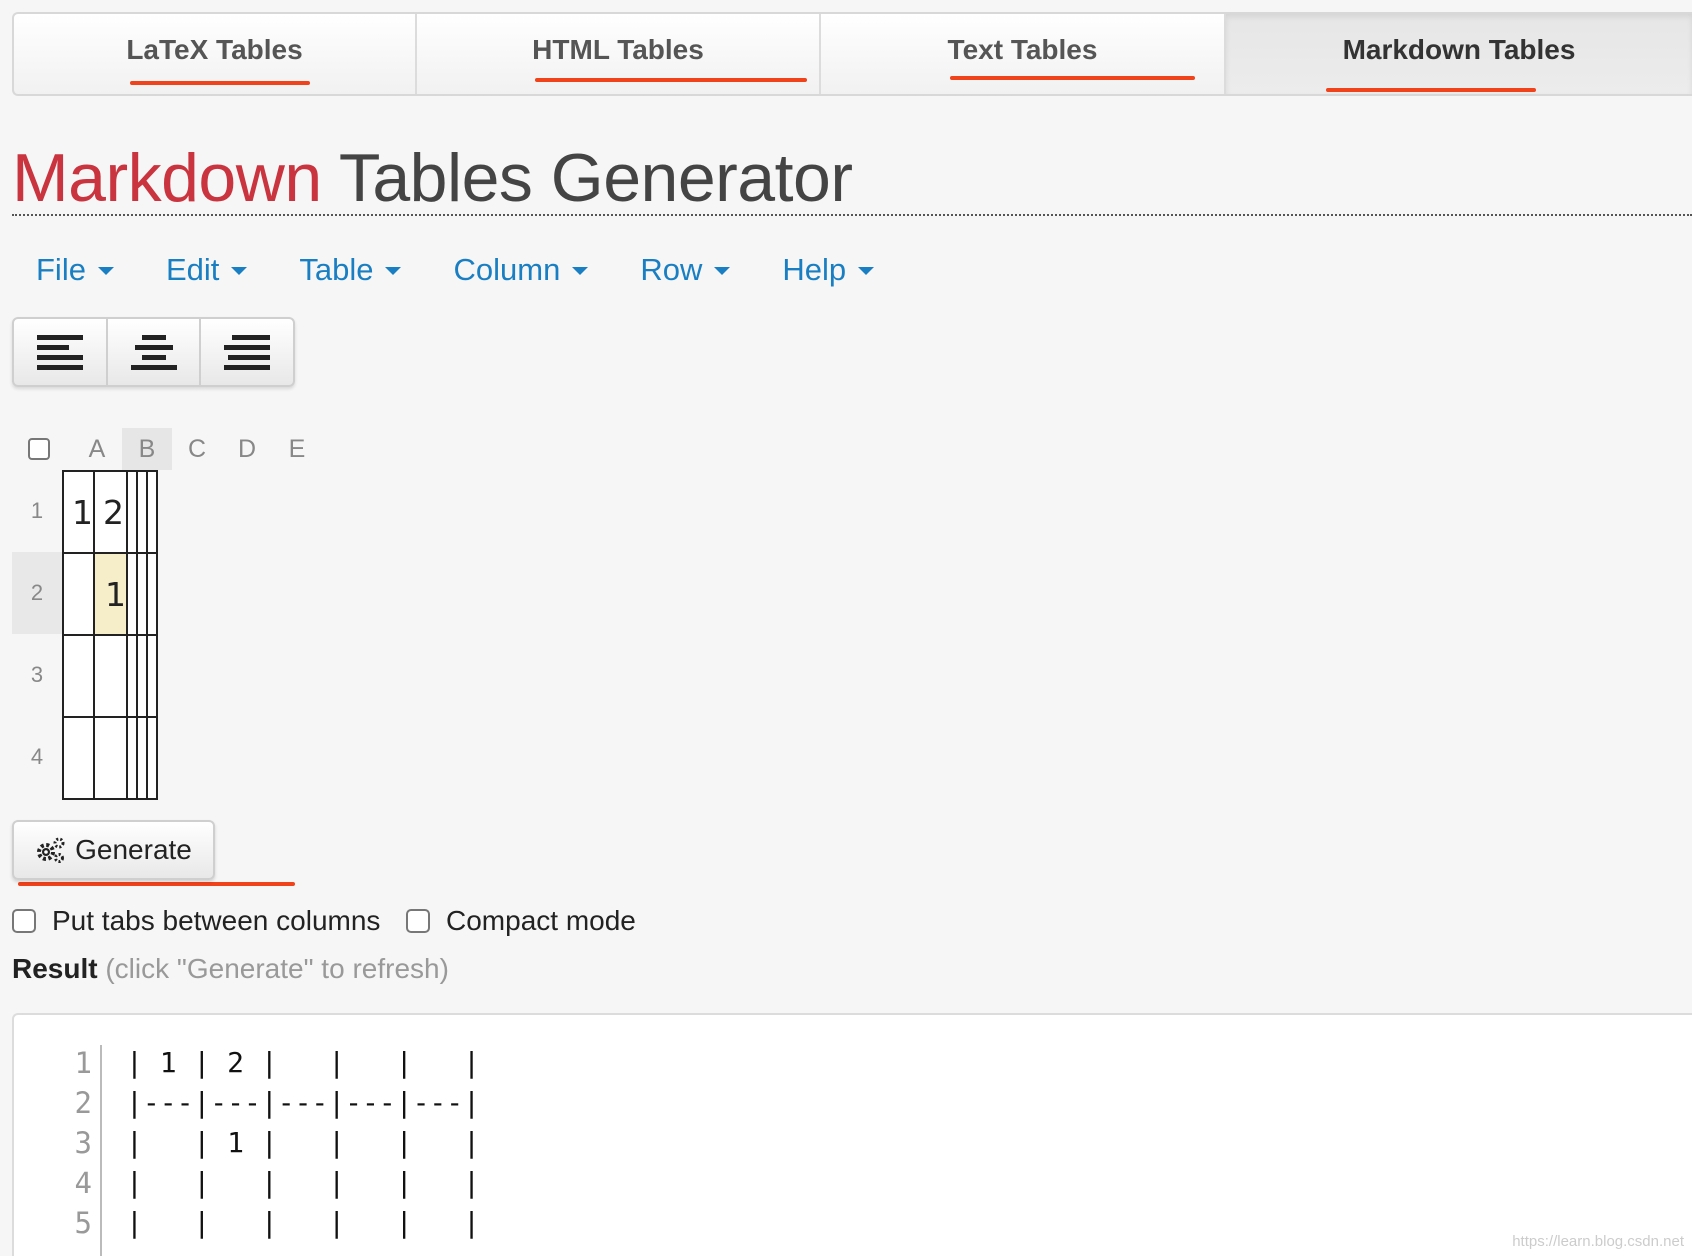 The width and height of the screenshot is (1692, 1256). I want to click on align-left-icon, so click(59, 352).